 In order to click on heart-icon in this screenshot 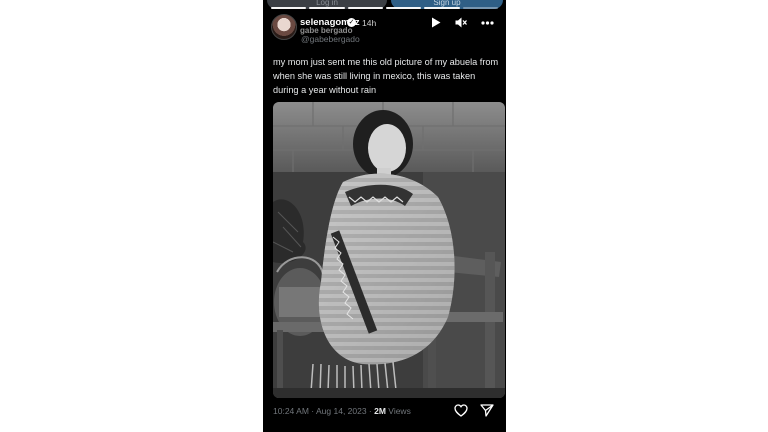, I will do `click(461, 410)`.